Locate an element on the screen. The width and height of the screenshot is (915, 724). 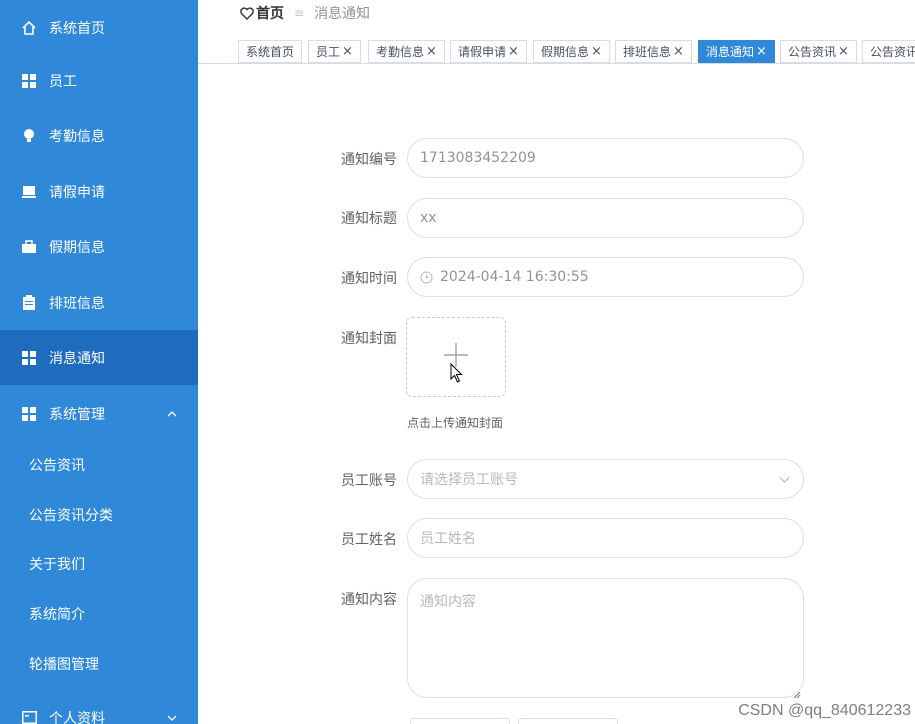
employee-account-label: 员工账号 is located at coordinates (369, 481).